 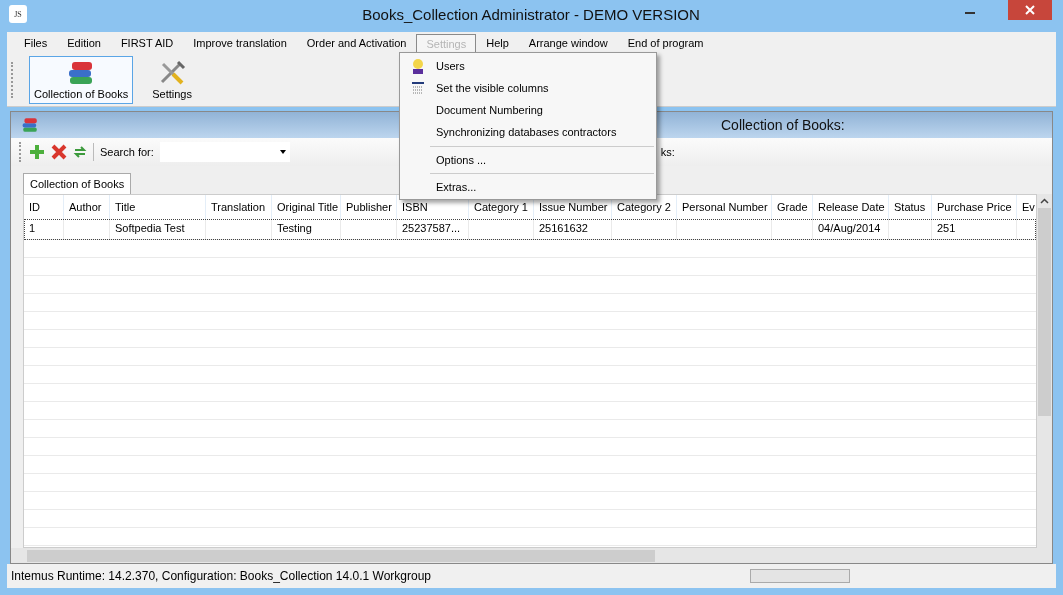 I want to click on tools-icon, so click(x=172, y=73).